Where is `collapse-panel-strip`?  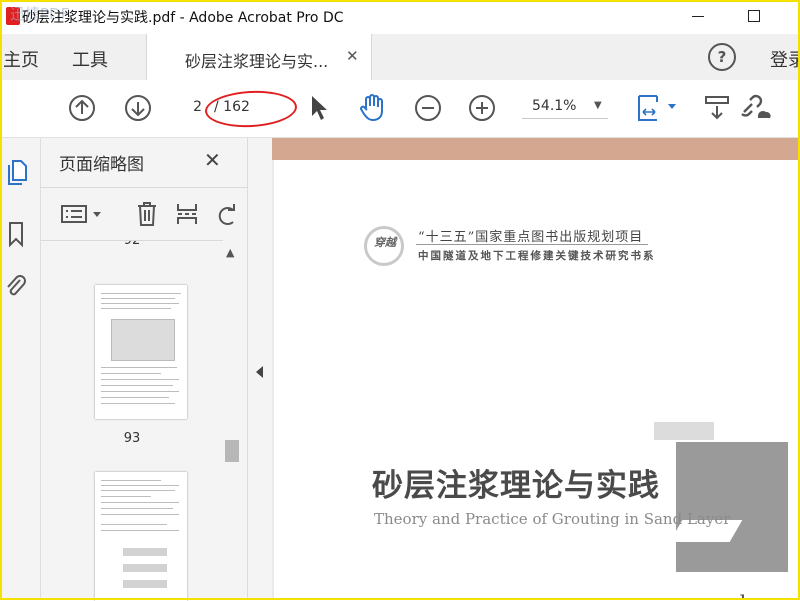 collapse-panel-strip is located at coordinates (260, 369).